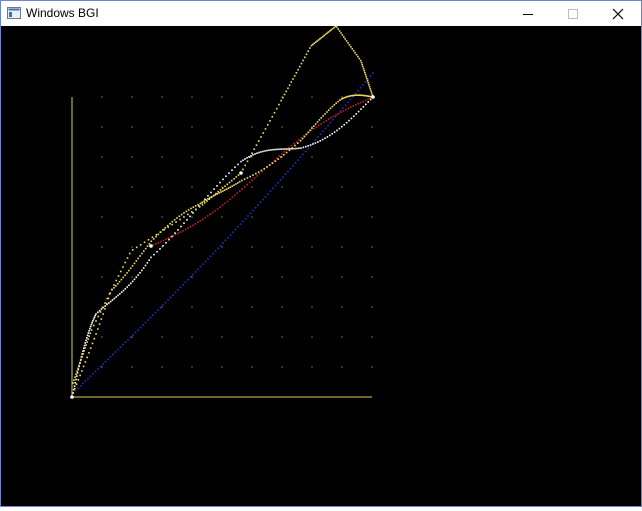 The height and width of the screenshot is (511, 642). I want to click on minimize-button, so click(527, 13).